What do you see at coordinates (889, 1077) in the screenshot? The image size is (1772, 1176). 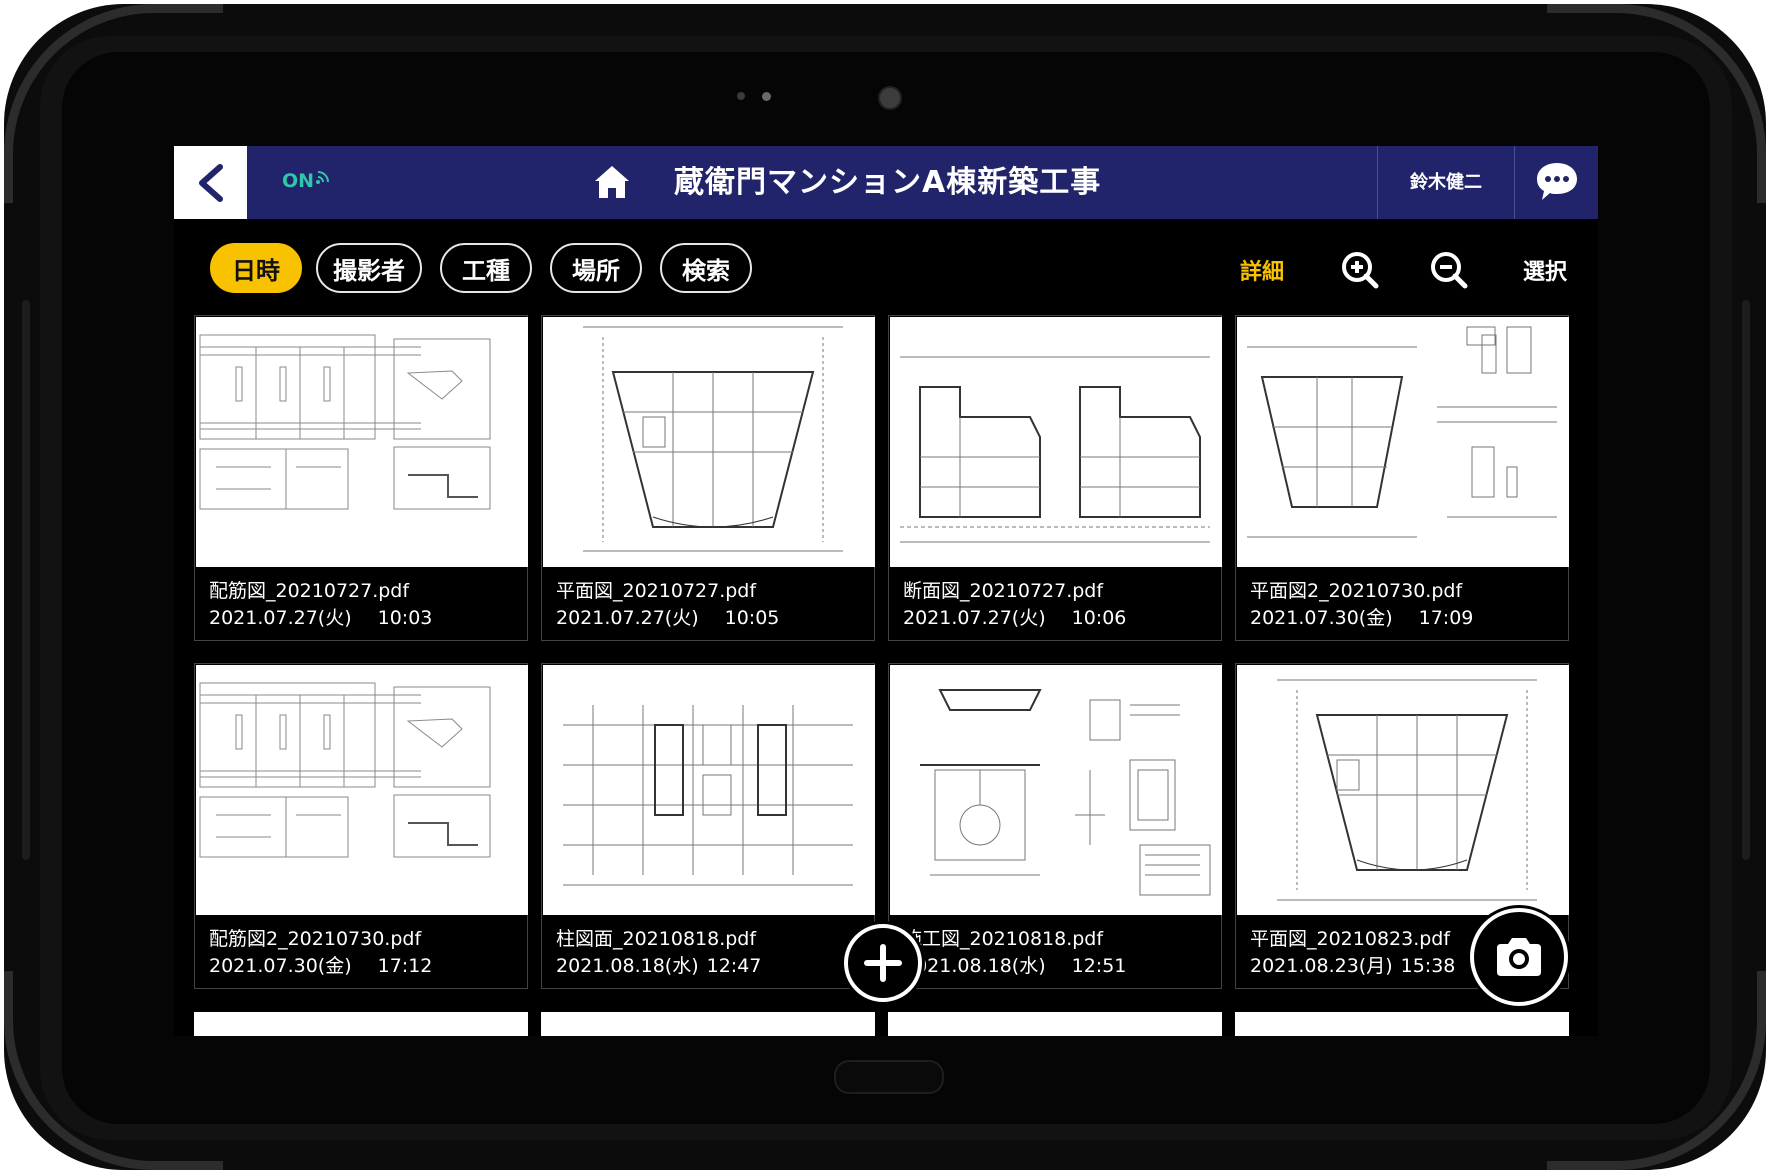 I see `hardware-home-button` at bounding box center [889, 1077].